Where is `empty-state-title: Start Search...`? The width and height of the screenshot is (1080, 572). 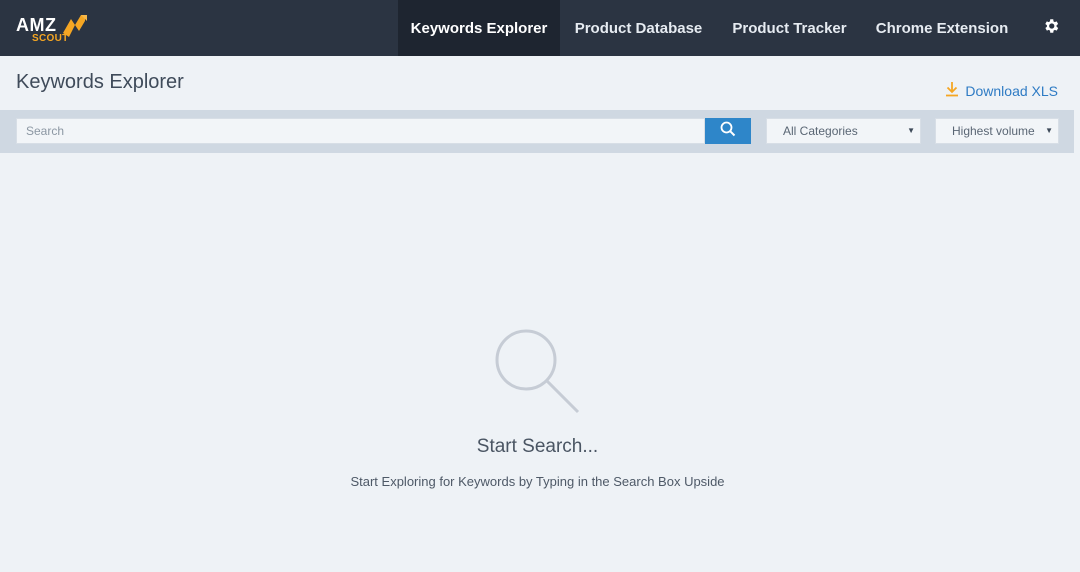
empty-state-title: Start Search... is located at coordinates (537, 446).